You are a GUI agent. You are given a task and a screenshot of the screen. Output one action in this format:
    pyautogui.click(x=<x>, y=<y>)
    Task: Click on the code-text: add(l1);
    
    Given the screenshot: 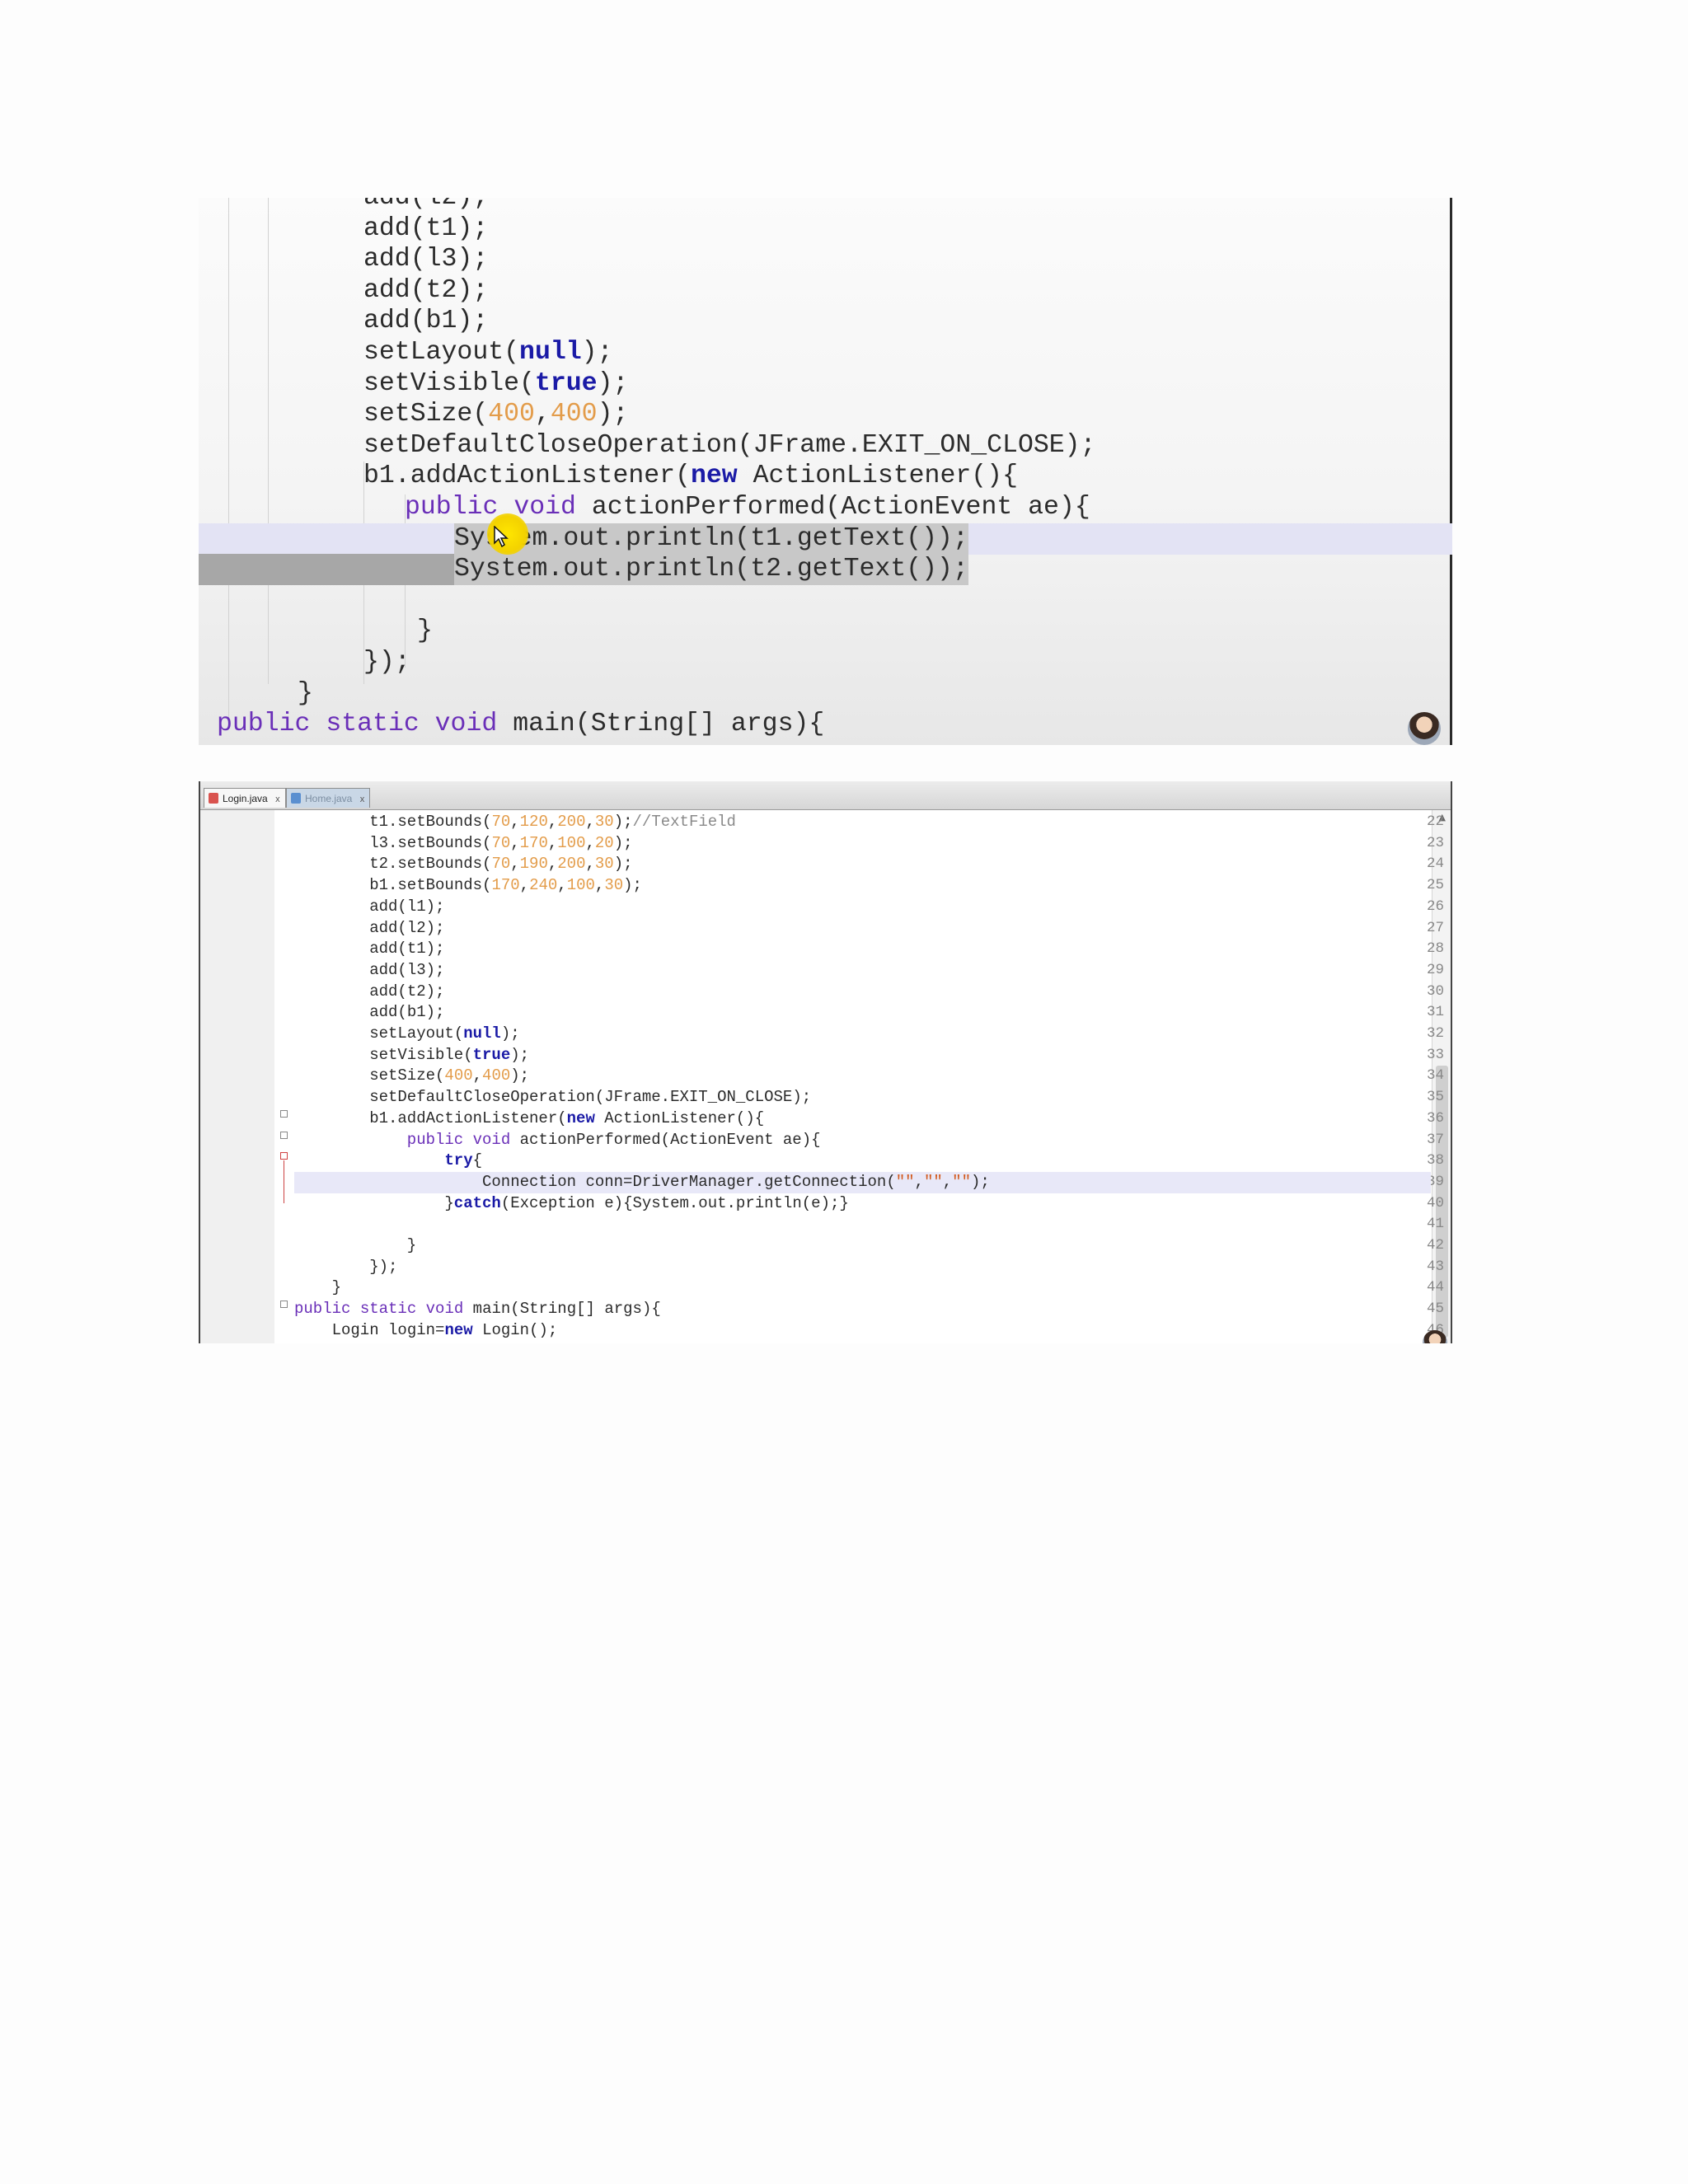 What is the action you would take?
    pyautogui.click(x=407, y=906)
    